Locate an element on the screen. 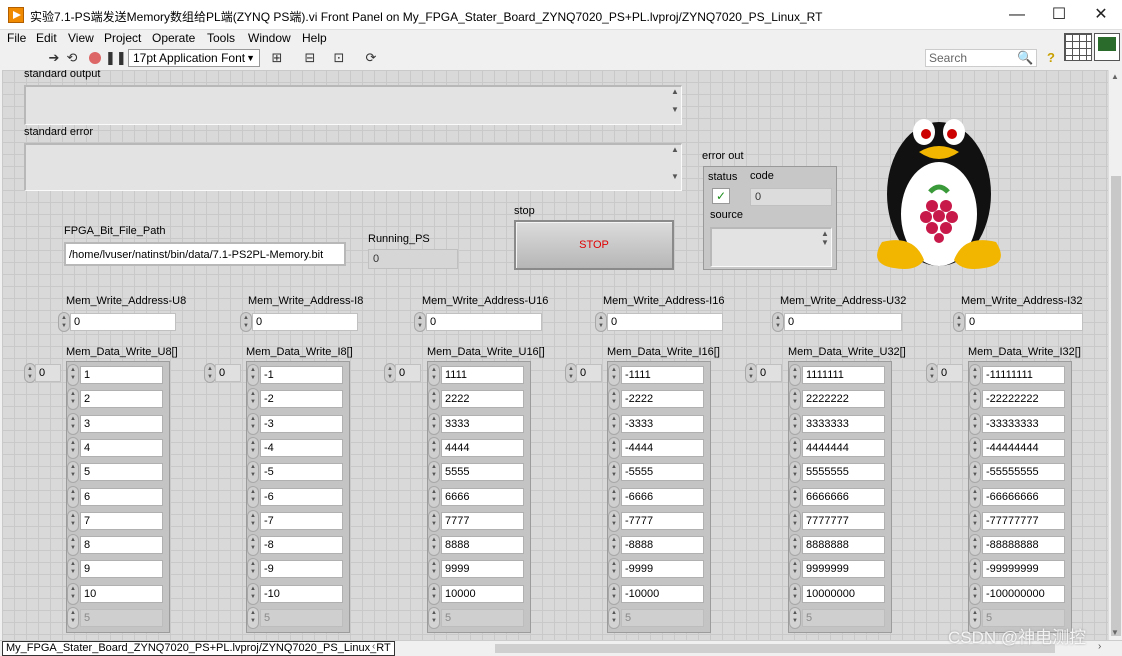 The width and height of the screenshot is (1122, 656). menu-file: File is located at coordinates (16, 38).